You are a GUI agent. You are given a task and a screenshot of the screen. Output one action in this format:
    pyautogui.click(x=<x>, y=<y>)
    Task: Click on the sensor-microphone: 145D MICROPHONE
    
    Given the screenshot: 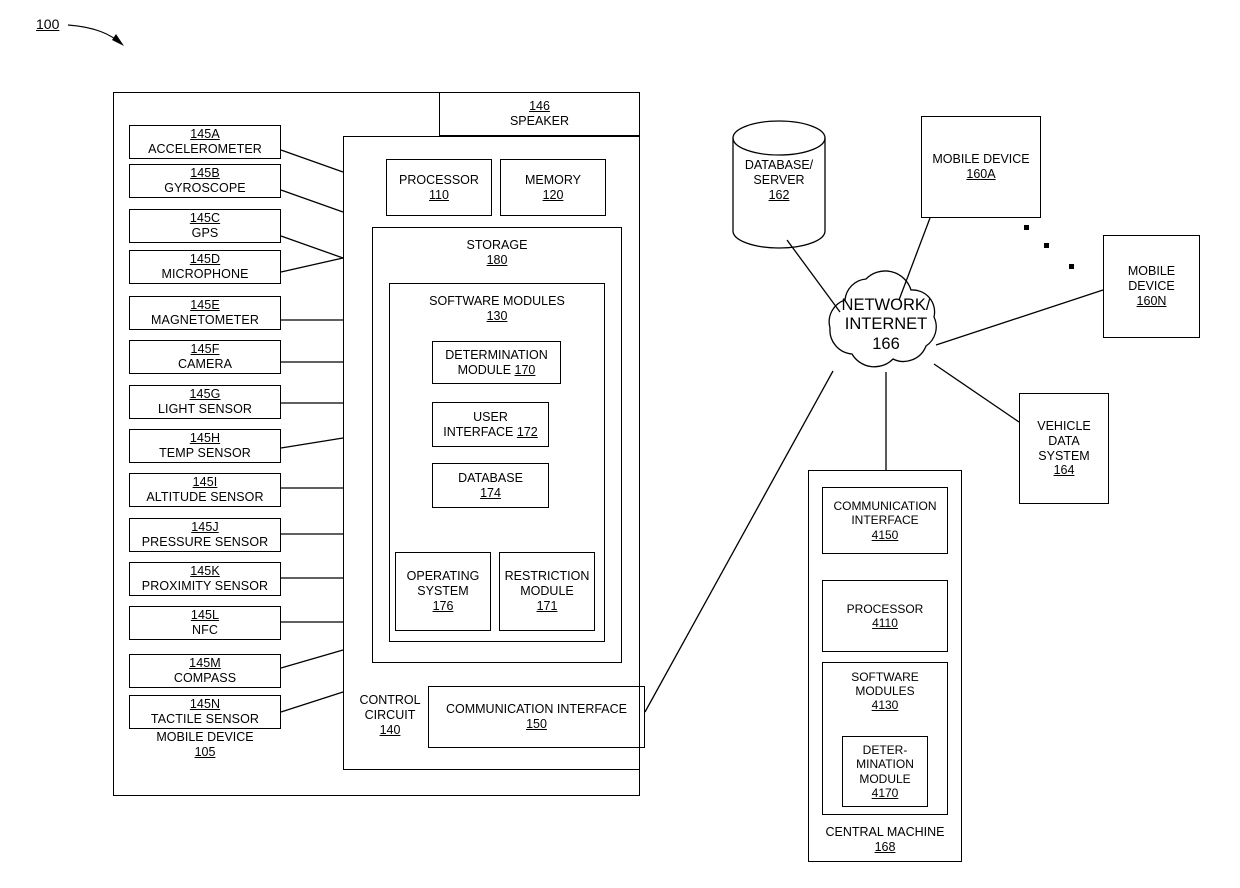 What is the action you would take?
    pyautogui.click(x=205, y=267)
    